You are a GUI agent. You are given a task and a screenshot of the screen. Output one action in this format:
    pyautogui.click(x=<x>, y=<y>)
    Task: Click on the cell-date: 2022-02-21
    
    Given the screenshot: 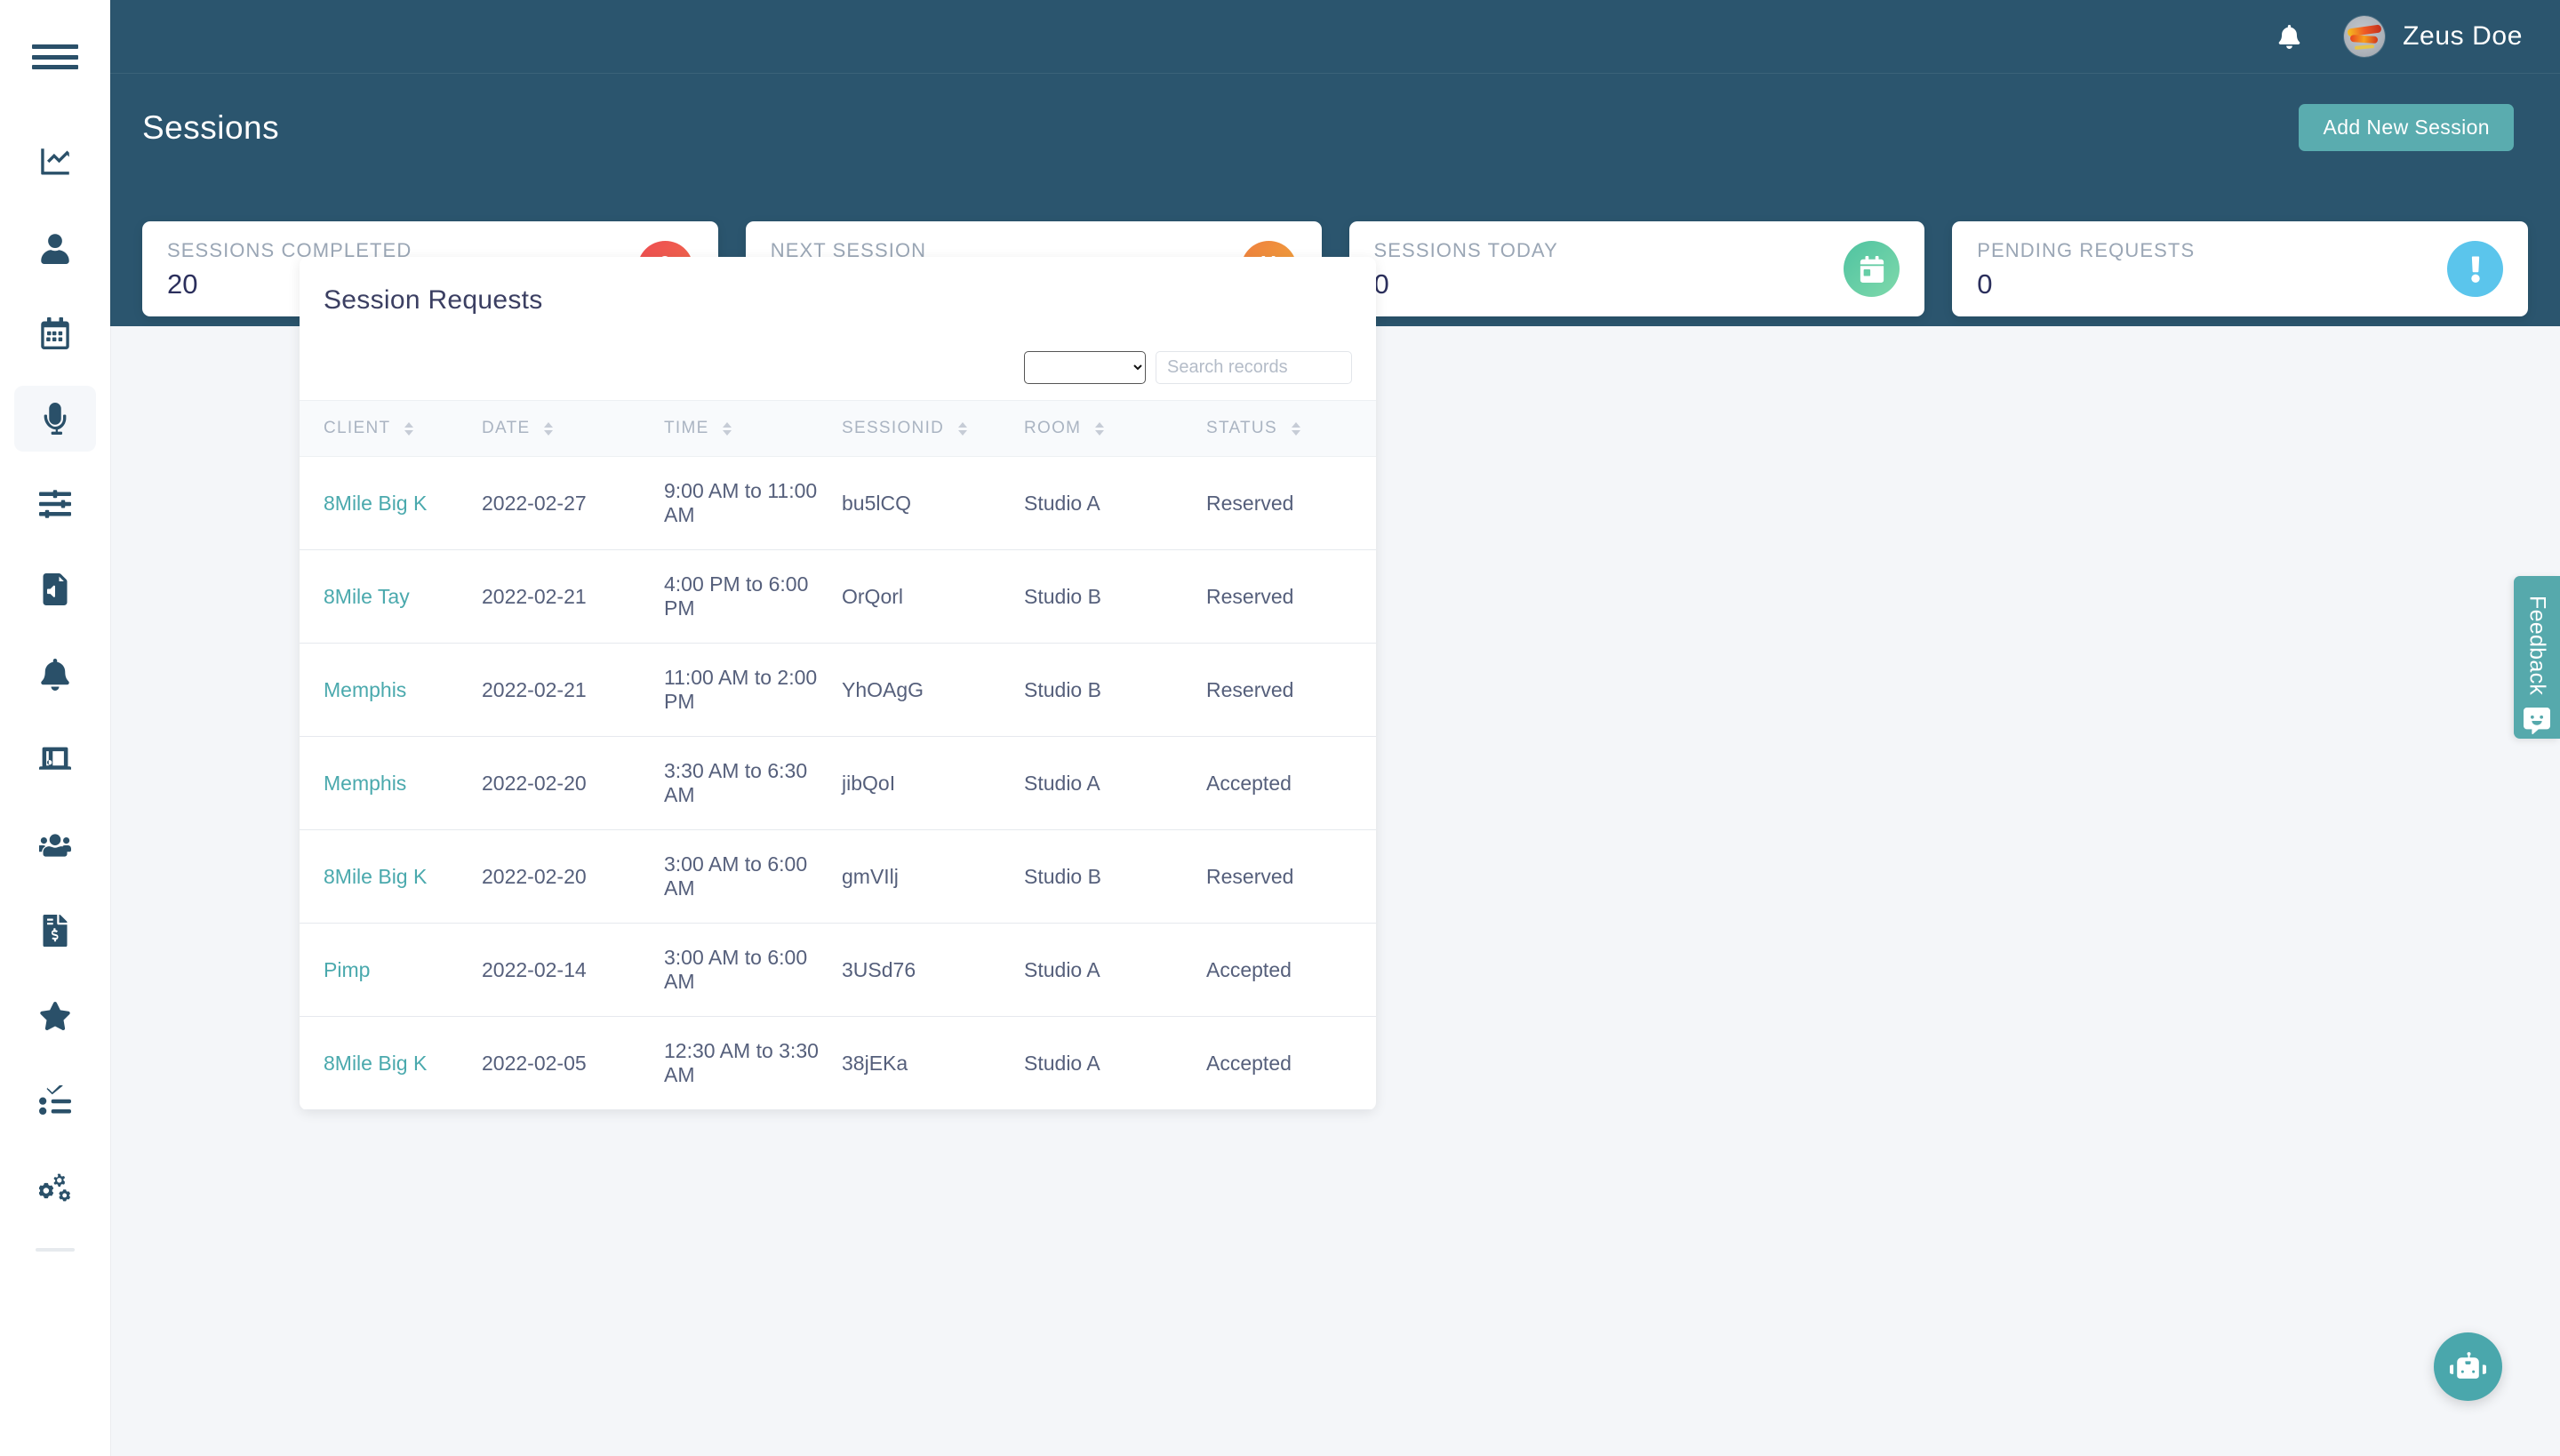 What is the action you would take?
    pyautogui.click(x=573, y=596)
    